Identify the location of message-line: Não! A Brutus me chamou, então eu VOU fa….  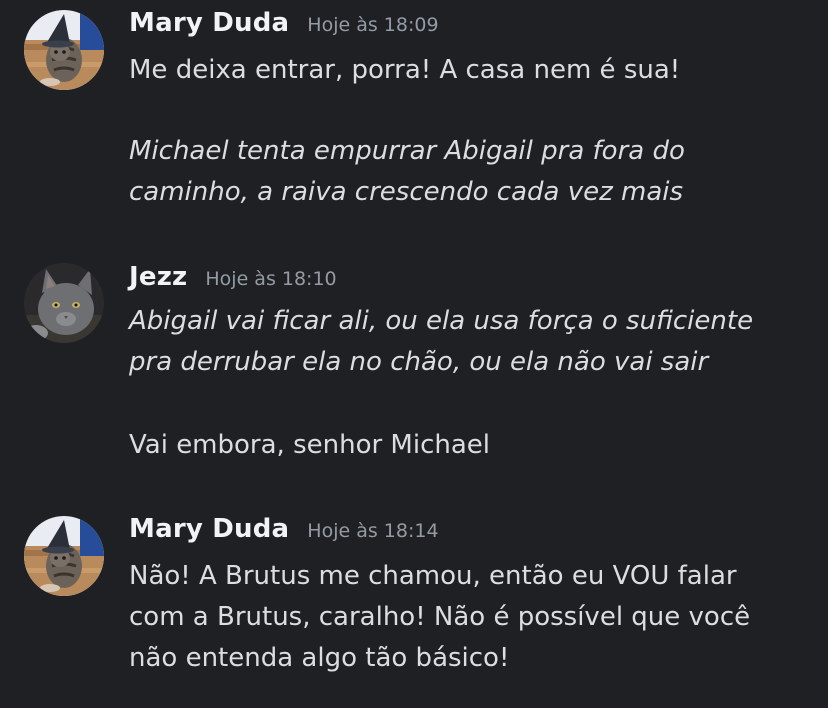
(433, 576).